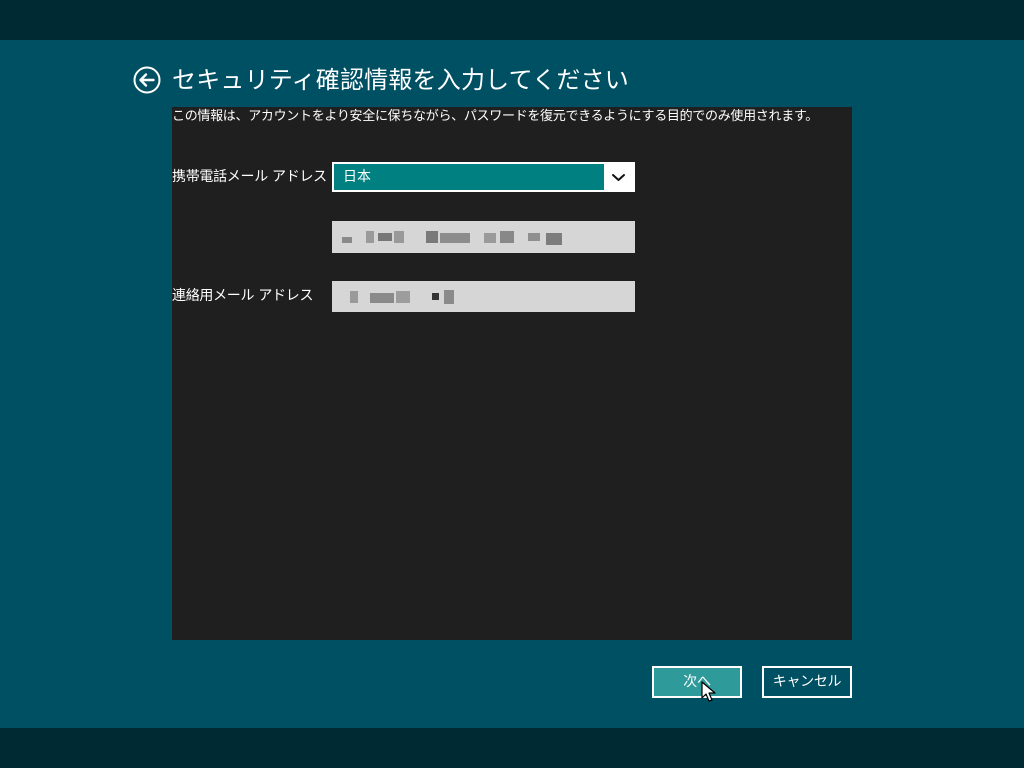  I want to click on contact-email-label: 連絡用メール アドレス, so click(243, 296).